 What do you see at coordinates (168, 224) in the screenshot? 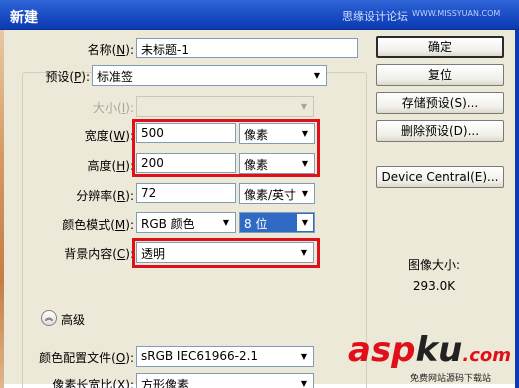
I see `color-mode-value: RGB 颜色` at bounding box center [168, 224].